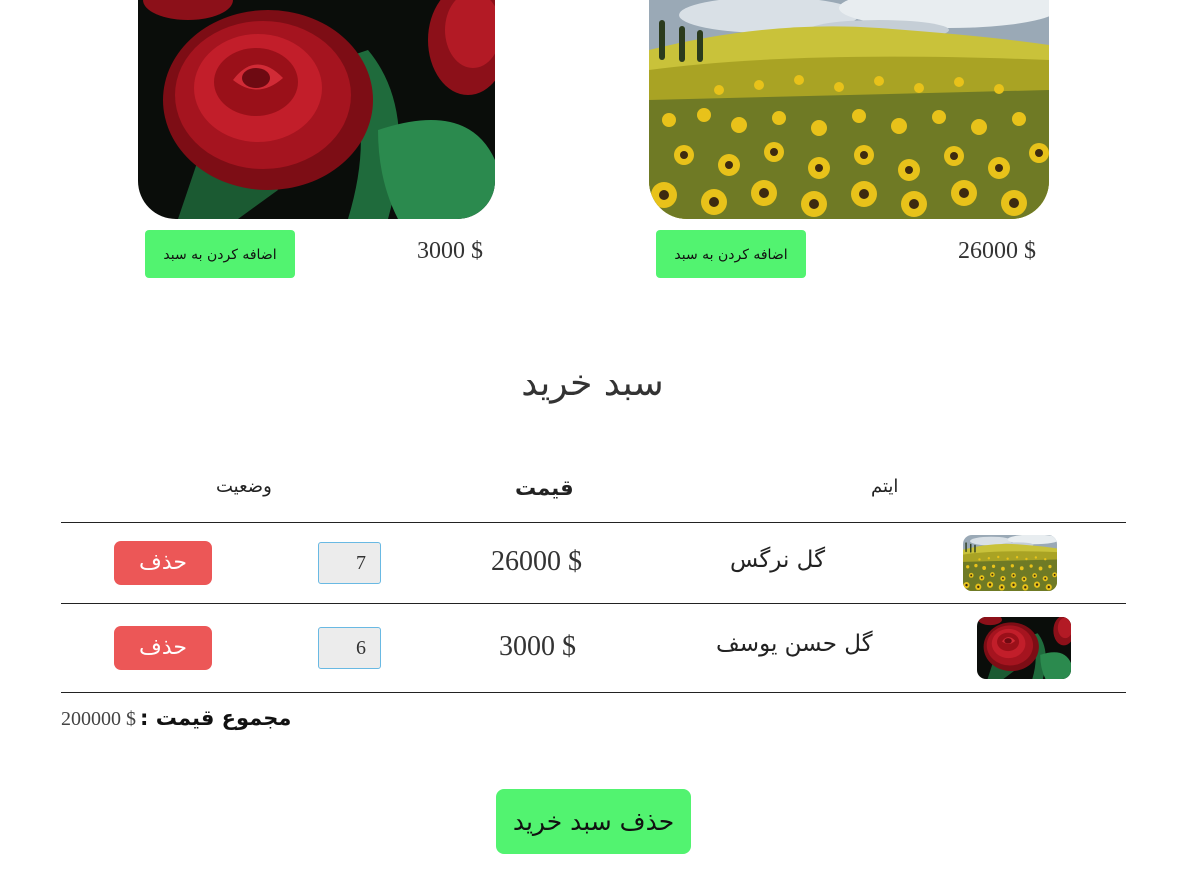 The height and width of the screenshot is (871, 1185). What do you see at coordinates (592, 383) in the screenshot?
I see `cart-title: سبد خرید` at bounding box center [592, 383].